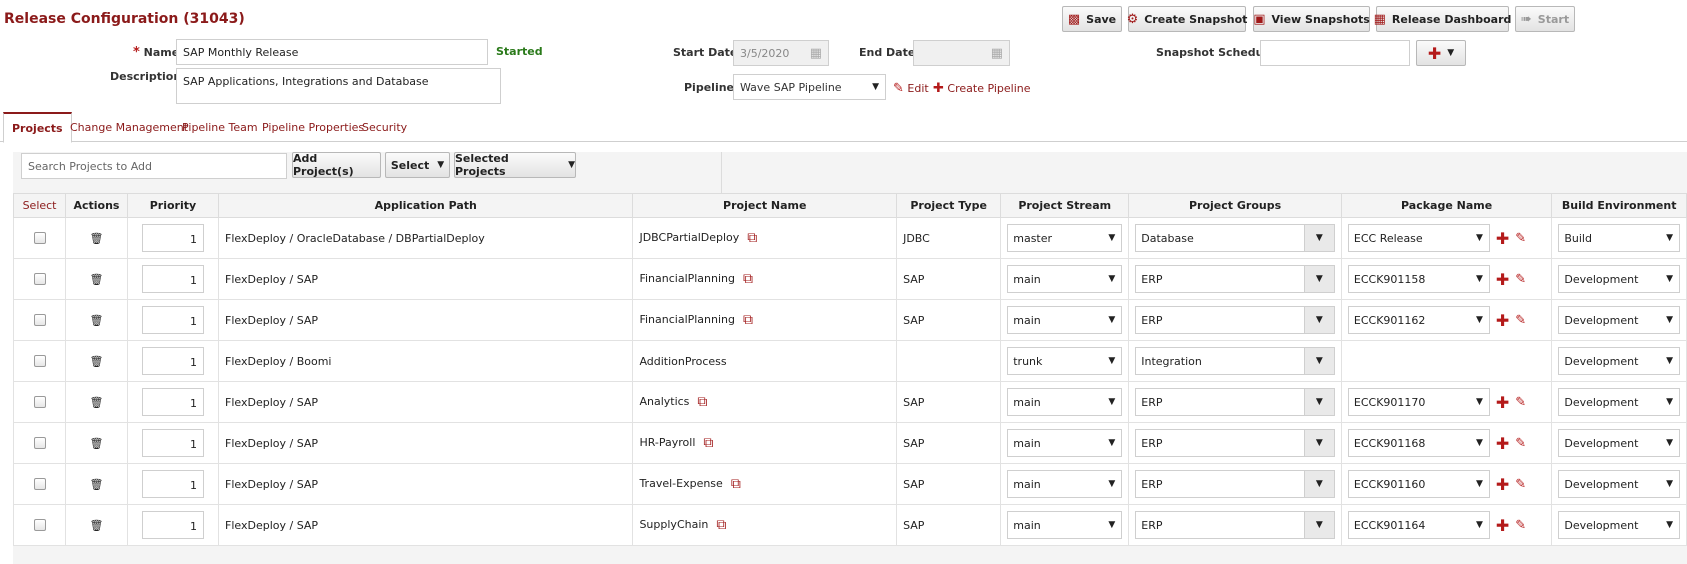 The image size is (1687, 564). Describe the element at coordinates (1545, 19) in the screenshot. I see `start-button: ➠ Start` at that location.